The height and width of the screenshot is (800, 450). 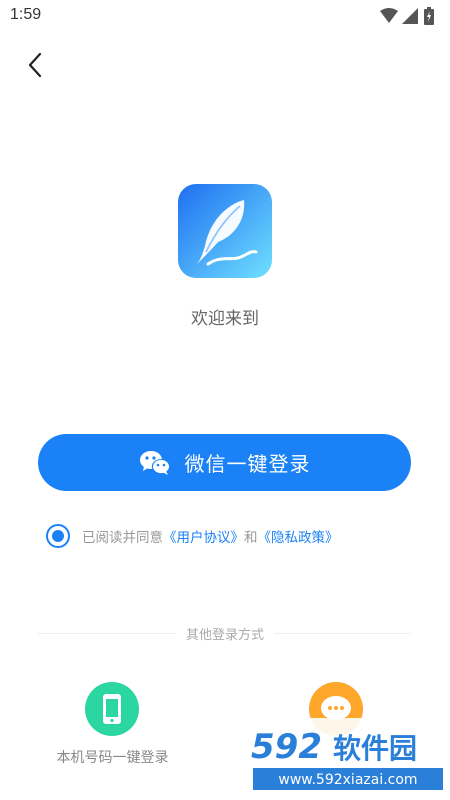 What do you see at coordinates (347, 780) in the screenshot?
I see `watermark-url: www.592xiazai.com` at bounding box center [347, 780].